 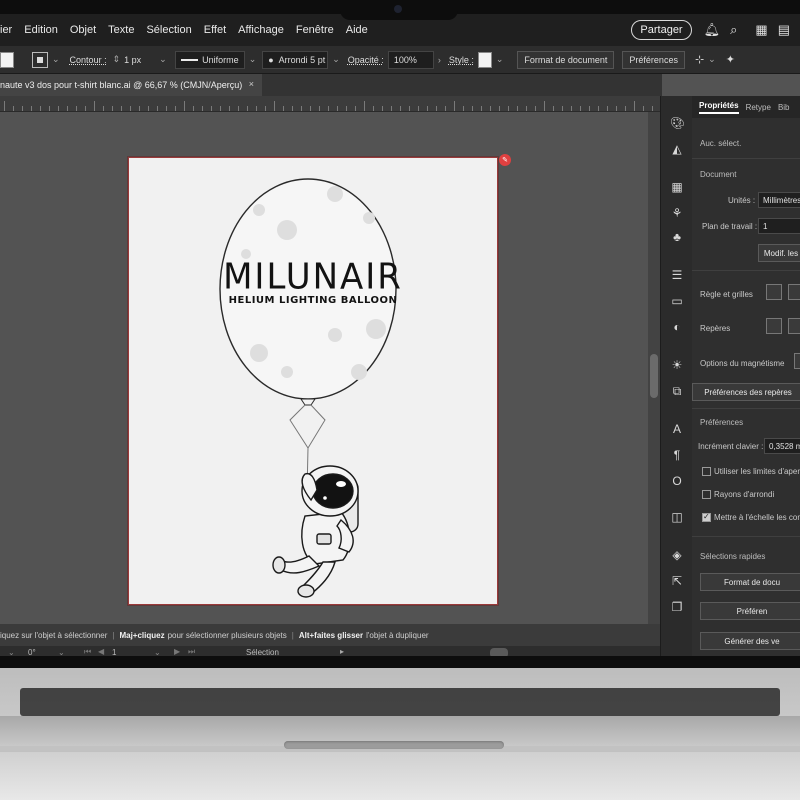 I want to click on style-label: Style :, so click(x=461, y=60).